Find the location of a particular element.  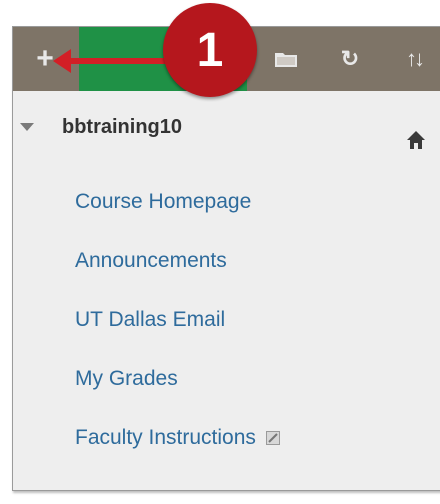

callout-arrow-head is located at coordinates (62, 61).